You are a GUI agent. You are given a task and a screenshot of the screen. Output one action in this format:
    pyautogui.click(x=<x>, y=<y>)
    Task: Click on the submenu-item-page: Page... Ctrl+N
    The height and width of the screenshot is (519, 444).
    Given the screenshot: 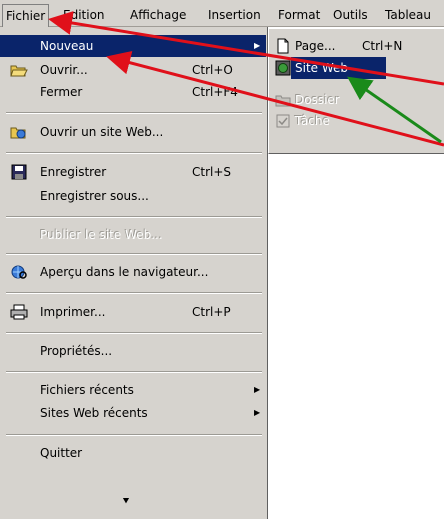 What is the action you would take?
    pyautogui.click(x=356, y=46)
    